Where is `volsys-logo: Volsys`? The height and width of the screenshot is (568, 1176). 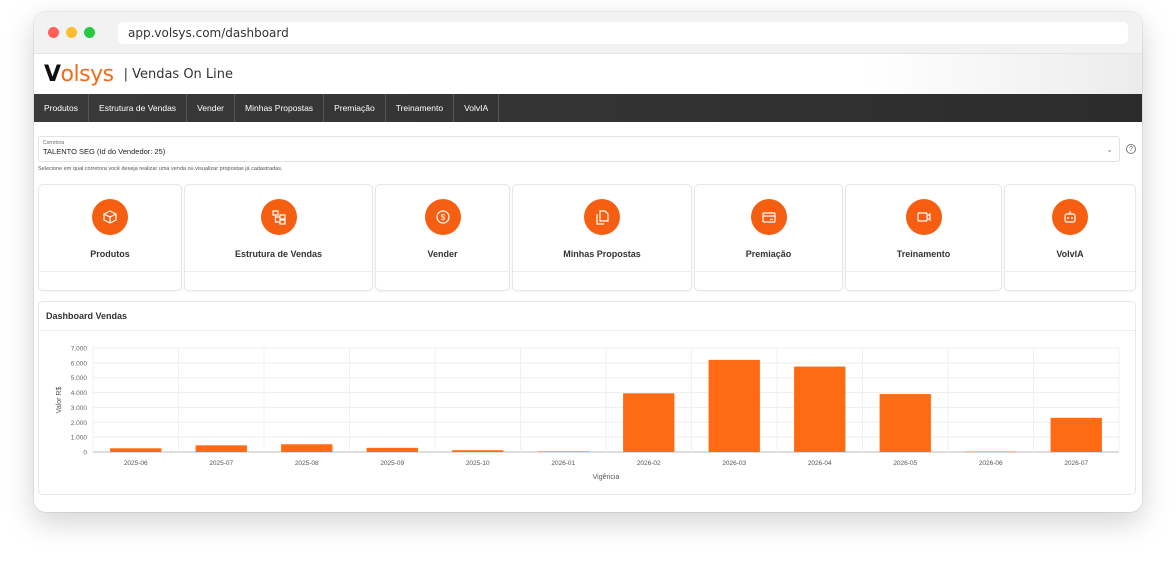
volsys-logo: Volsys is located at coordinates (79, 74).